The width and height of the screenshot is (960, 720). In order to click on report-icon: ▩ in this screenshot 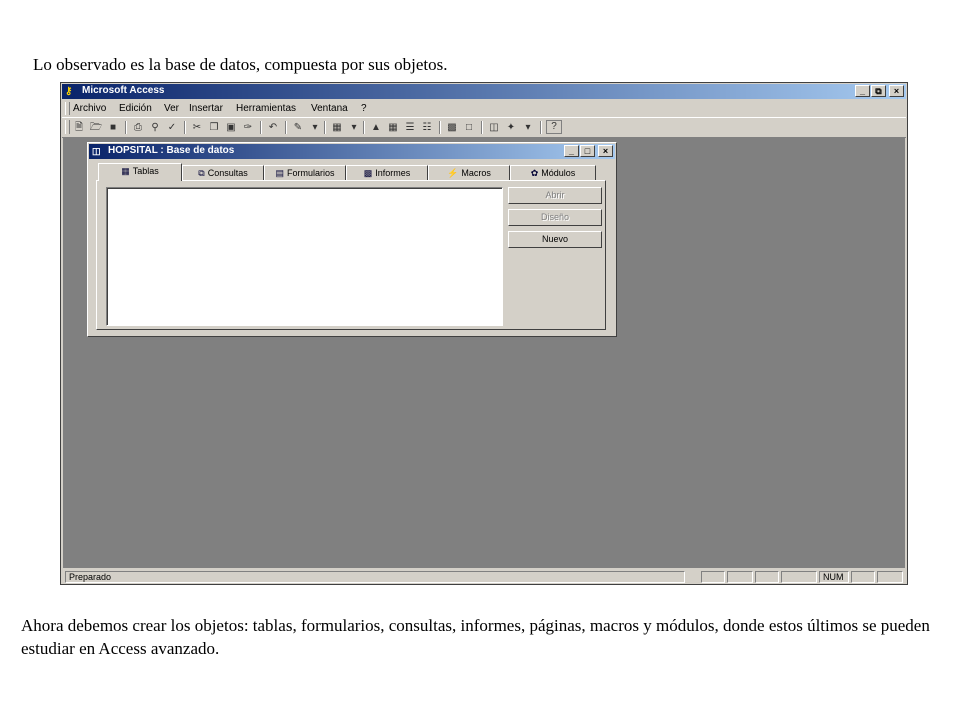, I will do `click(368, 173)`.